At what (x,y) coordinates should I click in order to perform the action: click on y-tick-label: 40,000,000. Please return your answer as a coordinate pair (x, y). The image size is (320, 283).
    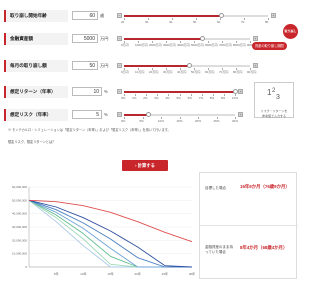
    Looking at the image, I should click on (19, 214).